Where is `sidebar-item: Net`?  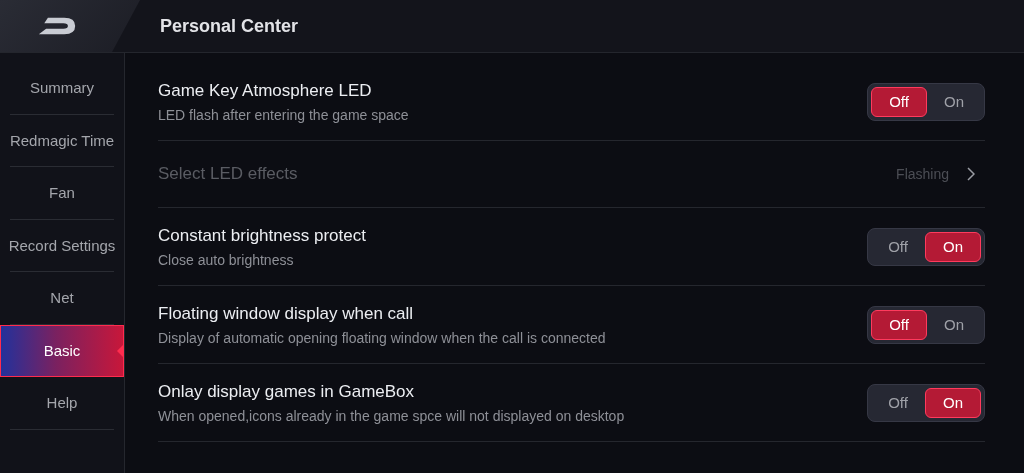 sidebar-item: Net is located at coordinates (62, 298).